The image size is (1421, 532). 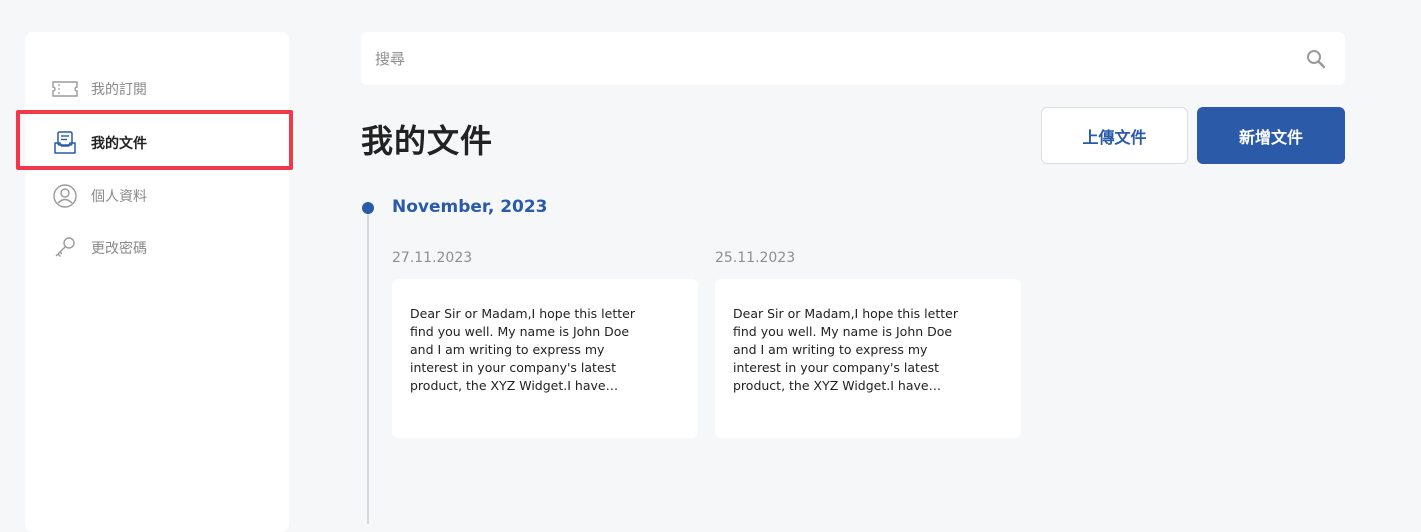 I want to click on key-icon, so click(x=65, y=248).